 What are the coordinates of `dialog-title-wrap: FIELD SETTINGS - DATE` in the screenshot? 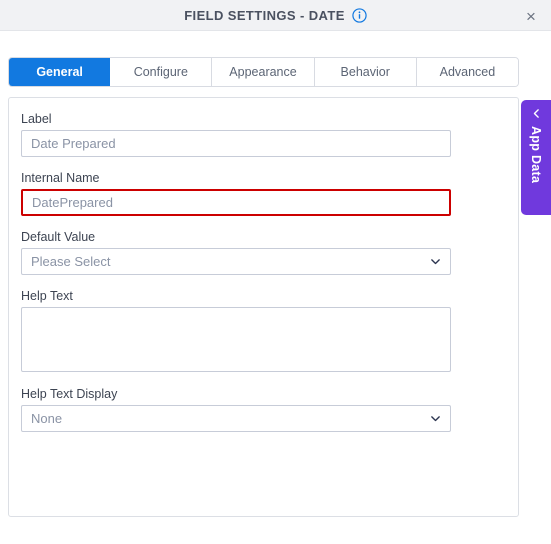 It's located at (275, 15).